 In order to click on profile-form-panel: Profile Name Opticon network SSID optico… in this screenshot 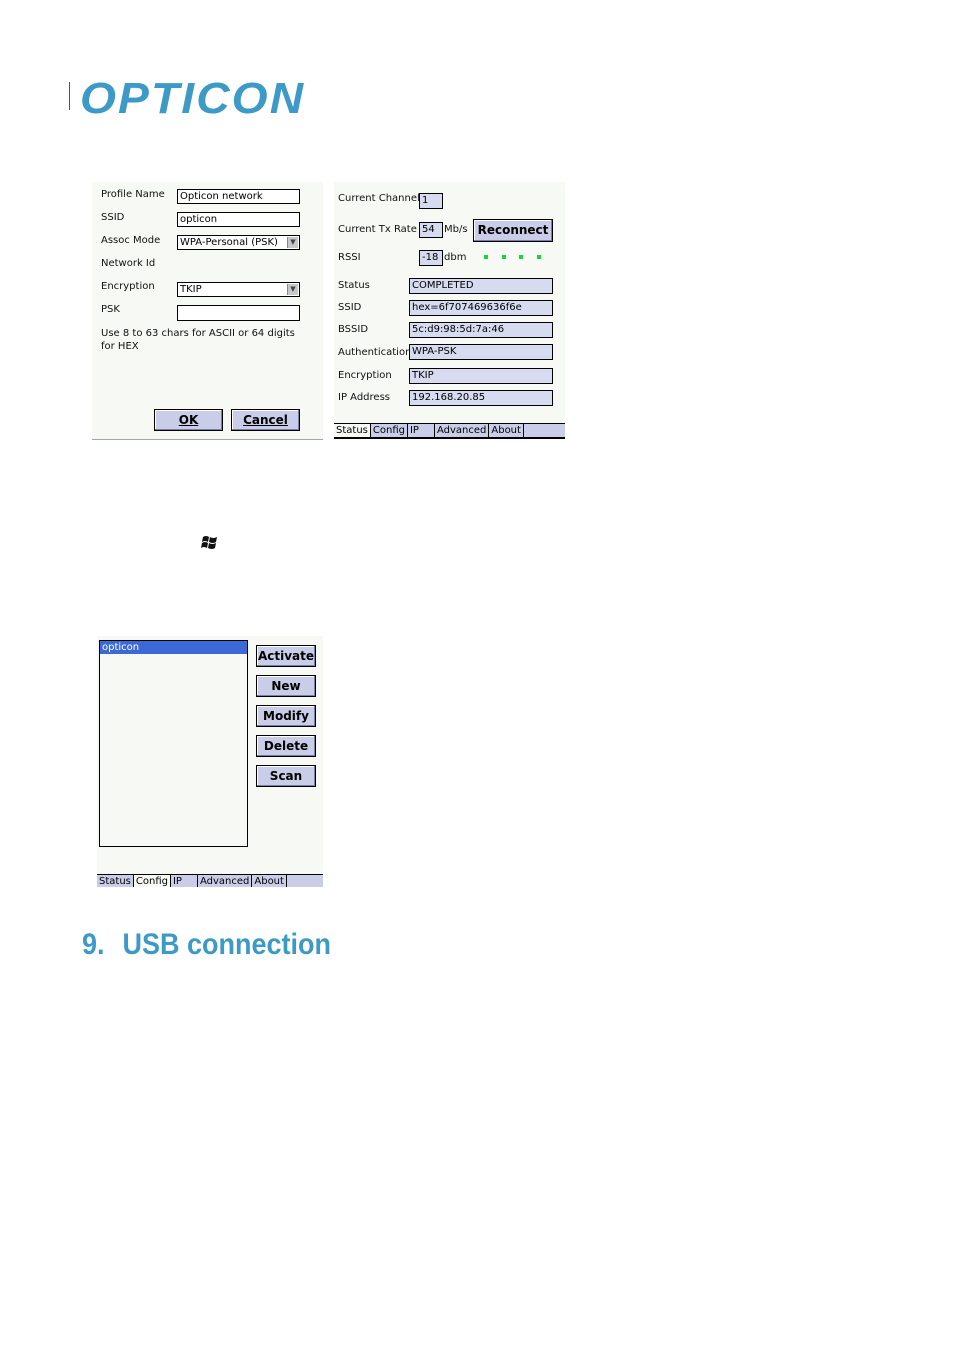, I will do `click(207, 311)`.